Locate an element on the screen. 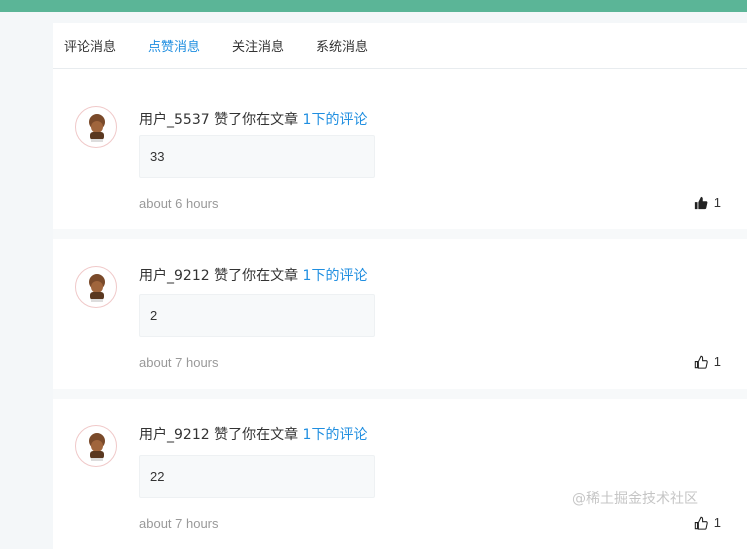 This screenshot has height=549, width=747. comment-content: 22 is located at coordinates (257, 476).